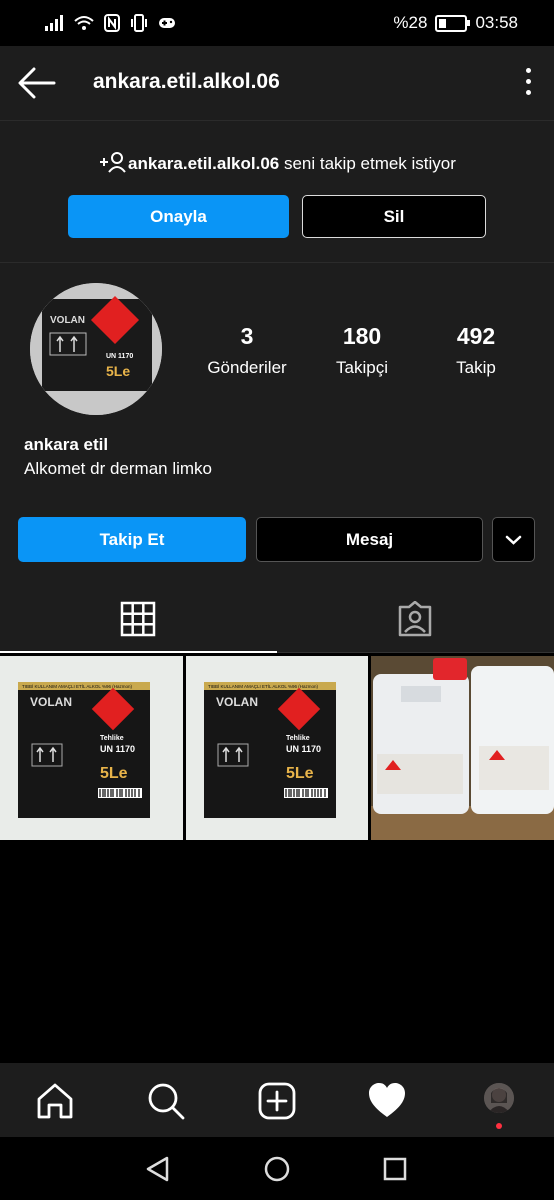 The image size is (554, 1200). Describe the element at coordinates (247, 350) in the screenshot. I see `stat-posts: 3 Gönderiler` at that location.